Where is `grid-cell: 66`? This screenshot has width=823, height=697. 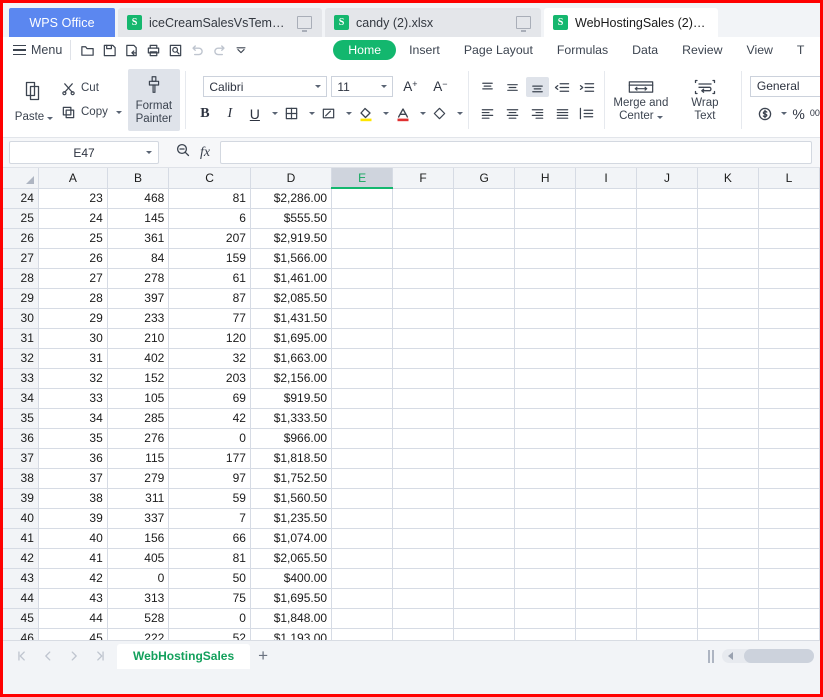 grid-cell: 66 is located at coordinates (209, 538).